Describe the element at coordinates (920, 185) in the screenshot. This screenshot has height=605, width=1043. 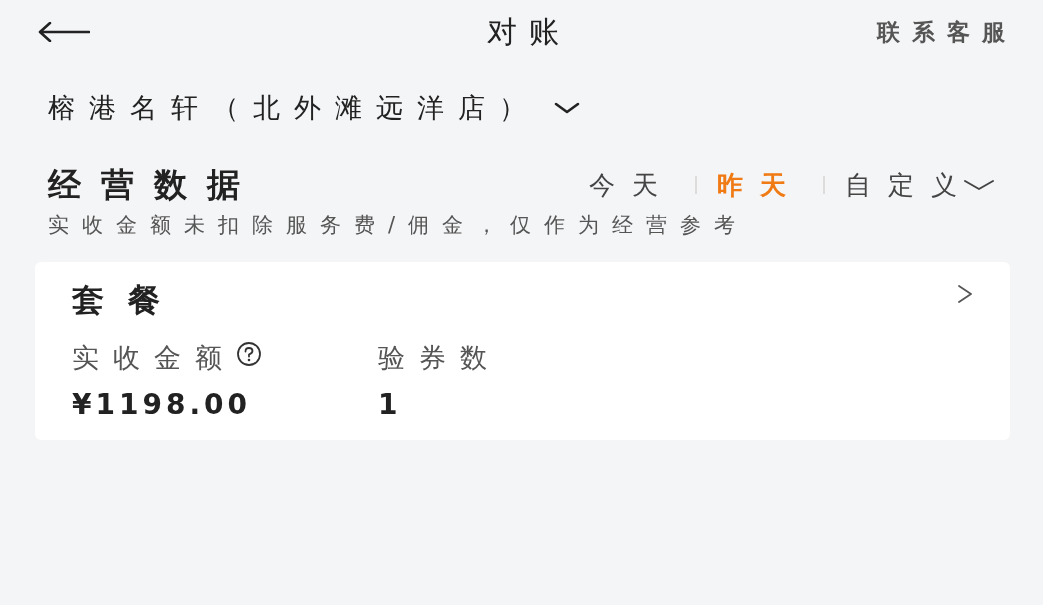
I see `date-tab: 自定义` at that location.